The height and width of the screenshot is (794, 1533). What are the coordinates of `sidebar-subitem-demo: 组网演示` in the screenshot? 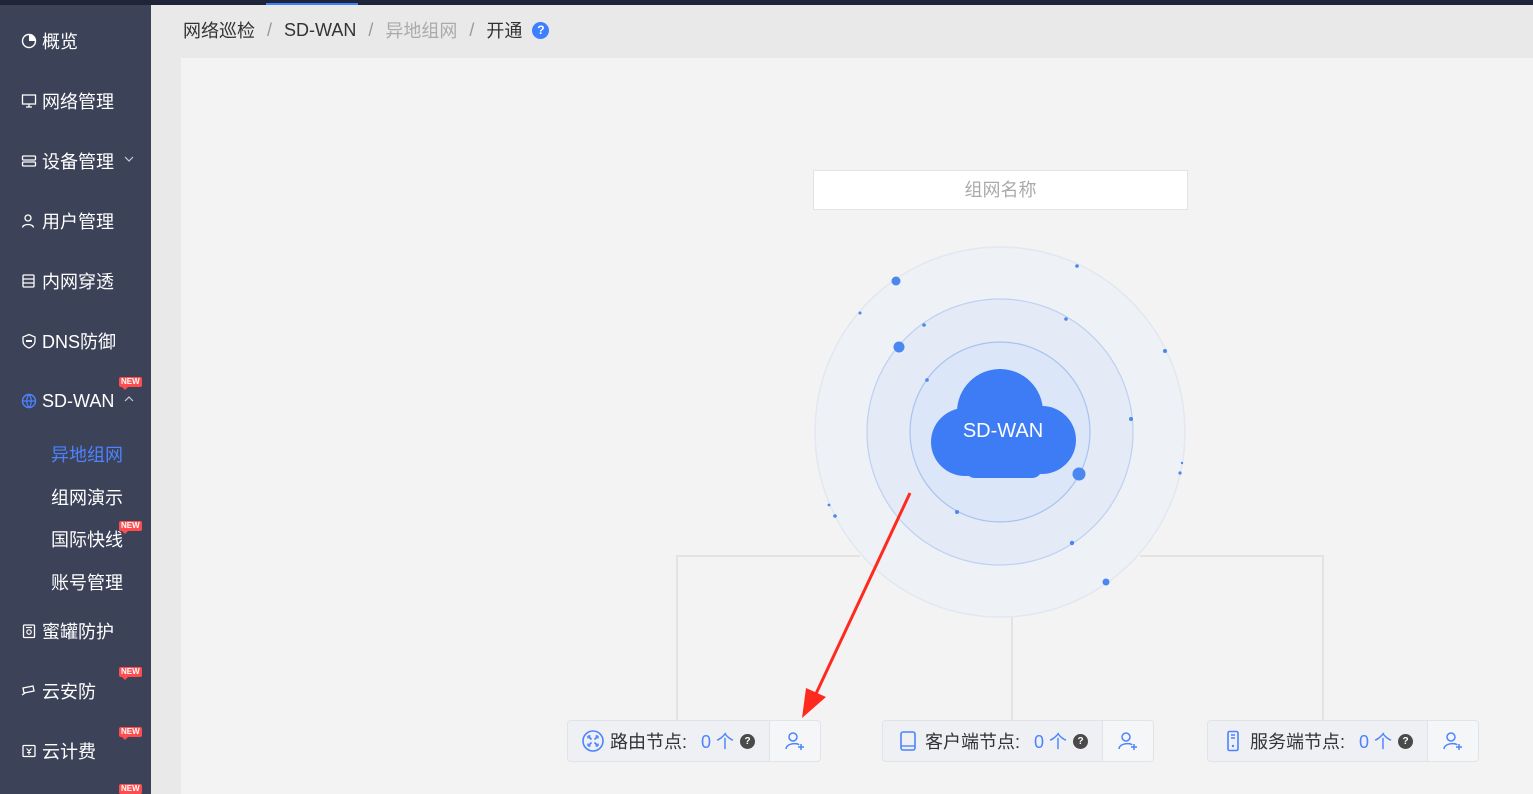 It's located at (87, 497).